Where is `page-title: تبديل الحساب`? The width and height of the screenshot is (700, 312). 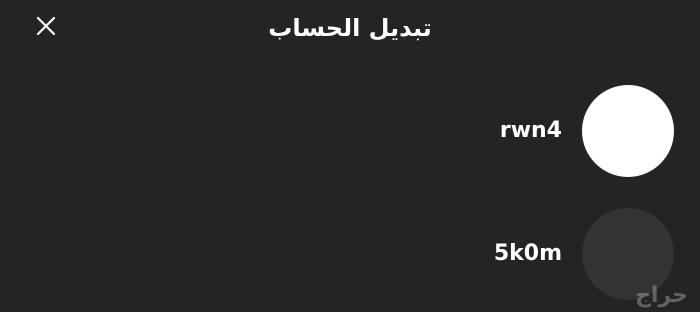
page-title: تبديل الحساب is located at coordinates (350, 28).